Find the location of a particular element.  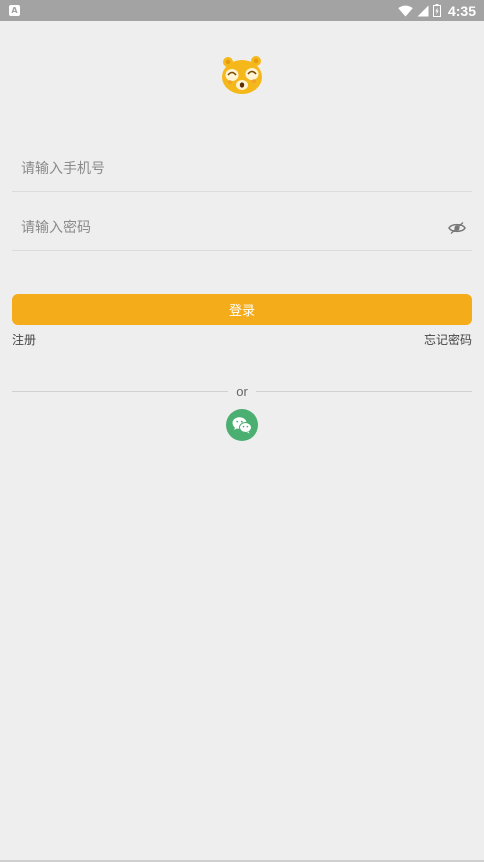

phone-field-row is located at coordinates (242, 169).